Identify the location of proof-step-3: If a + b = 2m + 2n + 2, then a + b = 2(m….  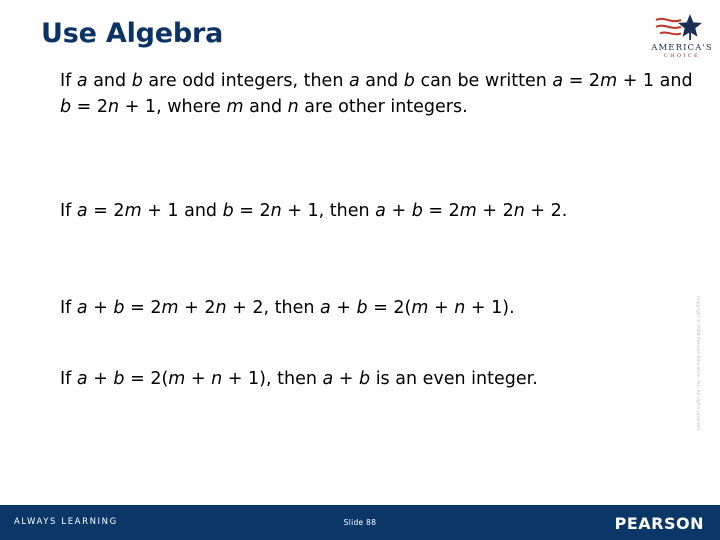
(287, 308).